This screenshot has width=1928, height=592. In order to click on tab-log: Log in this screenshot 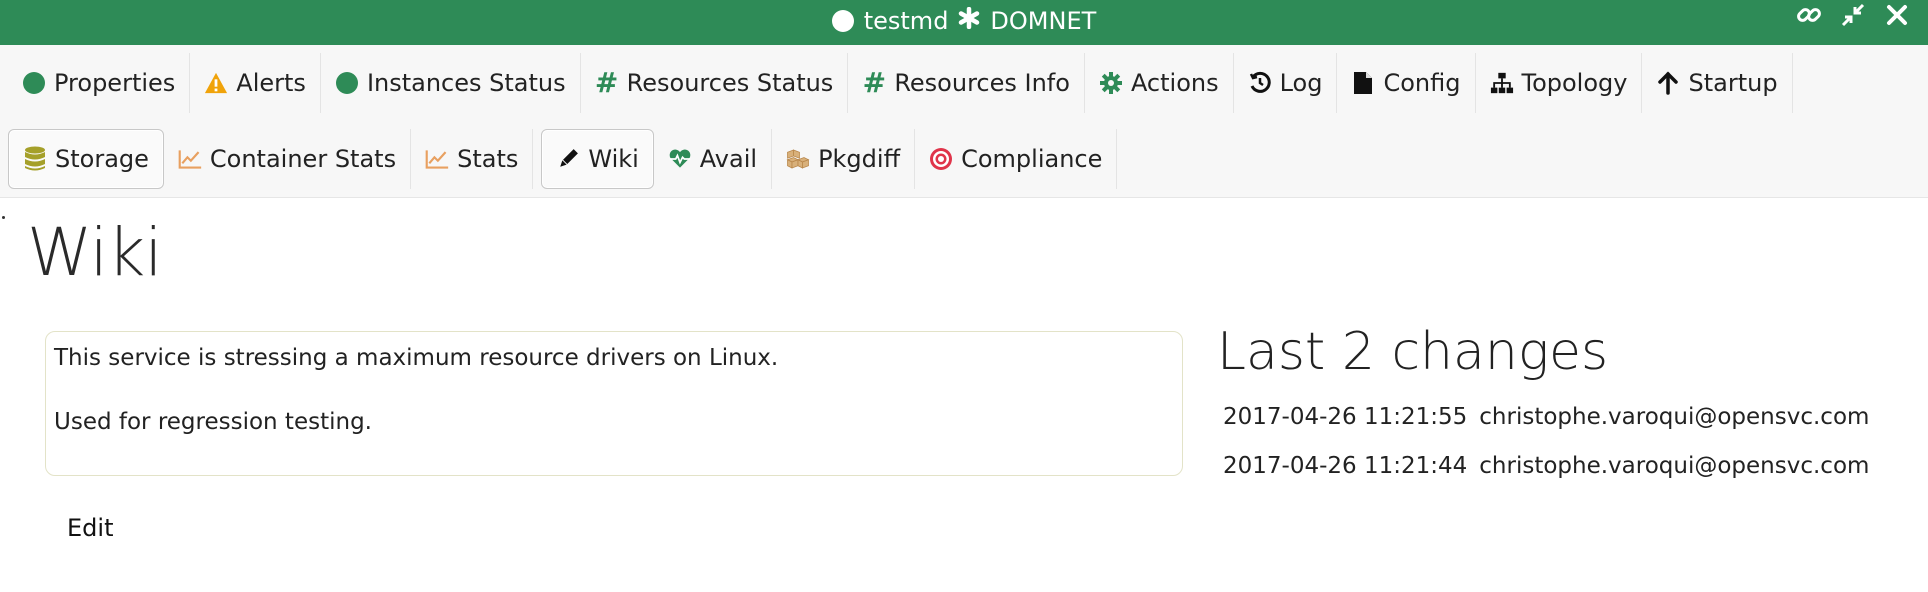, I will do `click(1286, 83)`.